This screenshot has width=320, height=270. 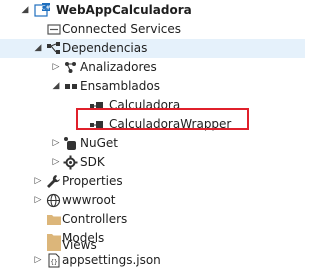 I want to click on tree-item-ensamblados: ◢ Ensamblados, so click(x=152, y=86).